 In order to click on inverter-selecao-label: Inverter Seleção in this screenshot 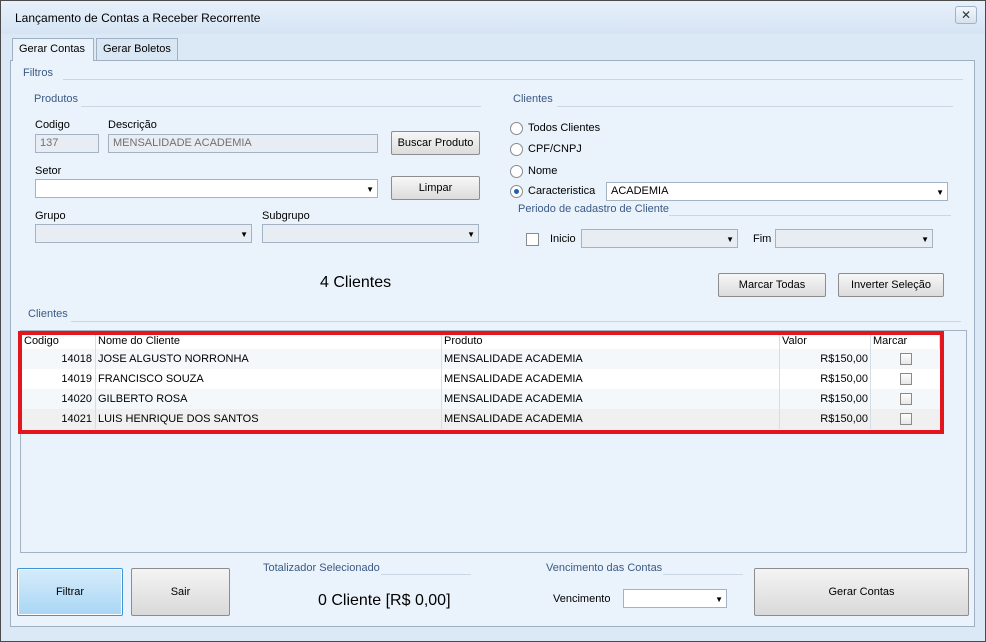, I will do `click(891, 285)`.